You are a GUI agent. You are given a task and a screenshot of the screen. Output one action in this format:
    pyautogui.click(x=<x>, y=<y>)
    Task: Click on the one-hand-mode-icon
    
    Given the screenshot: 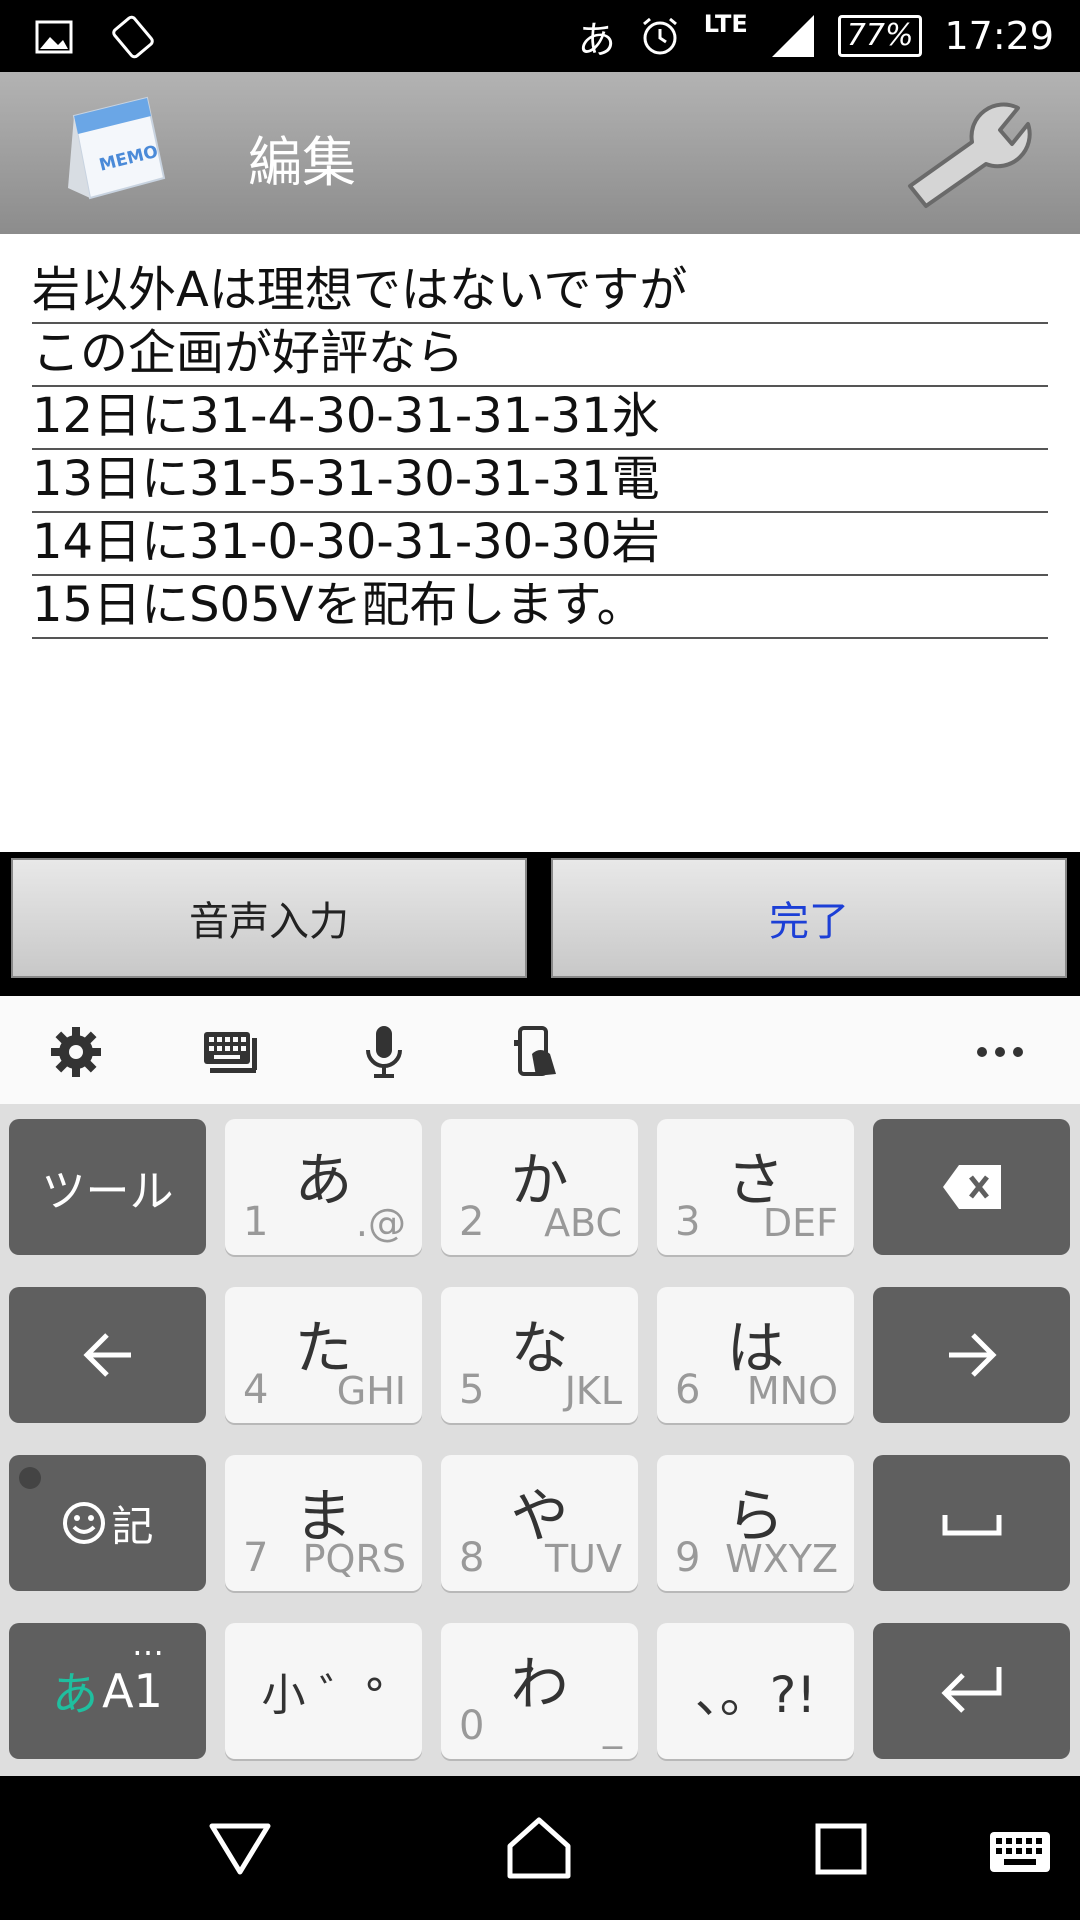 What is the action you would take?
    pyautogui.click(x=538, y=1052)
    